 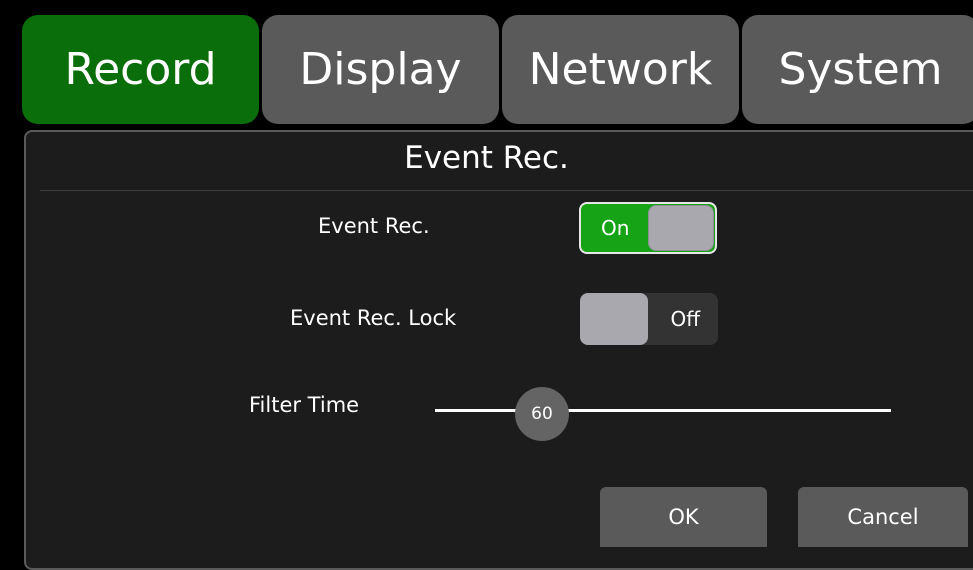 I want to click on cancel-button-label: Cancel, so click(x=883, y=517).